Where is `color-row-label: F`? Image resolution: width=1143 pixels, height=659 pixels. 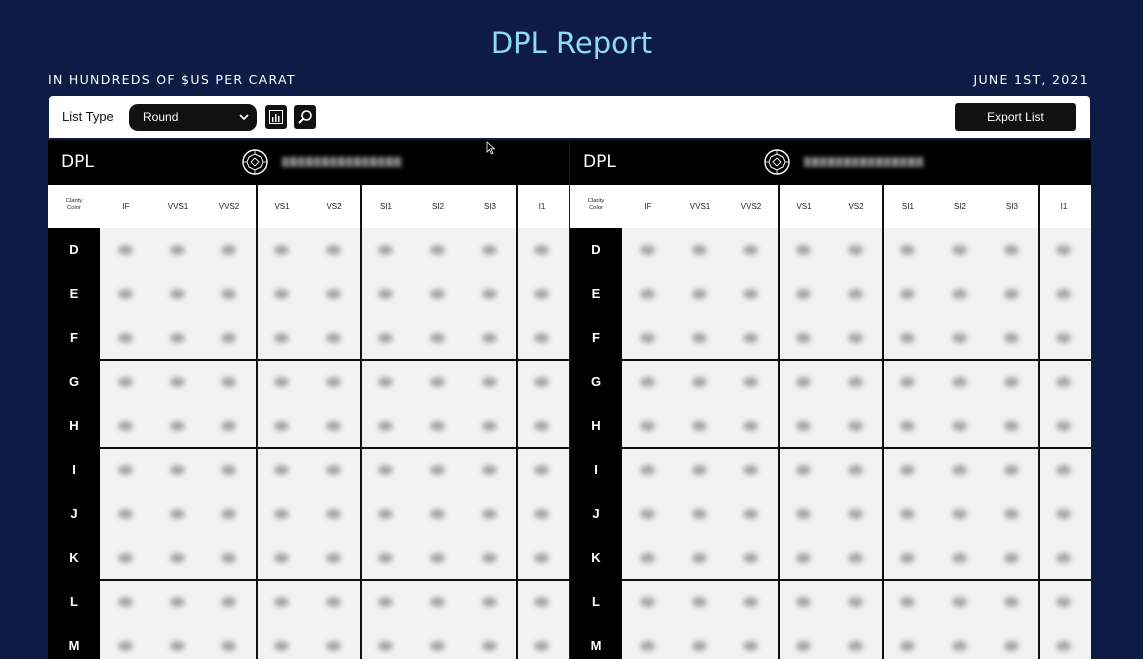 color-row-label: F is located at coordinates (596, 337).